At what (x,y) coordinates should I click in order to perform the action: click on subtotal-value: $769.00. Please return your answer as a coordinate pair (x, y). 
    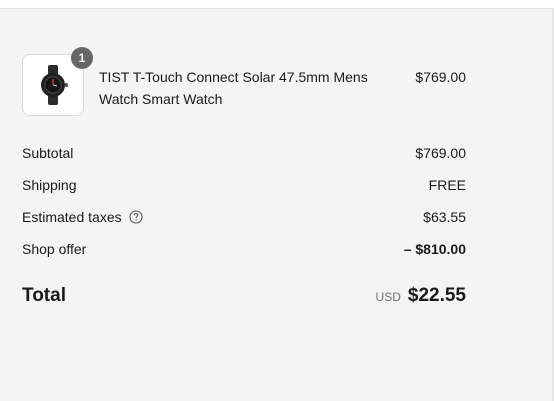
    Looking at the image, I should click on (440, 153).